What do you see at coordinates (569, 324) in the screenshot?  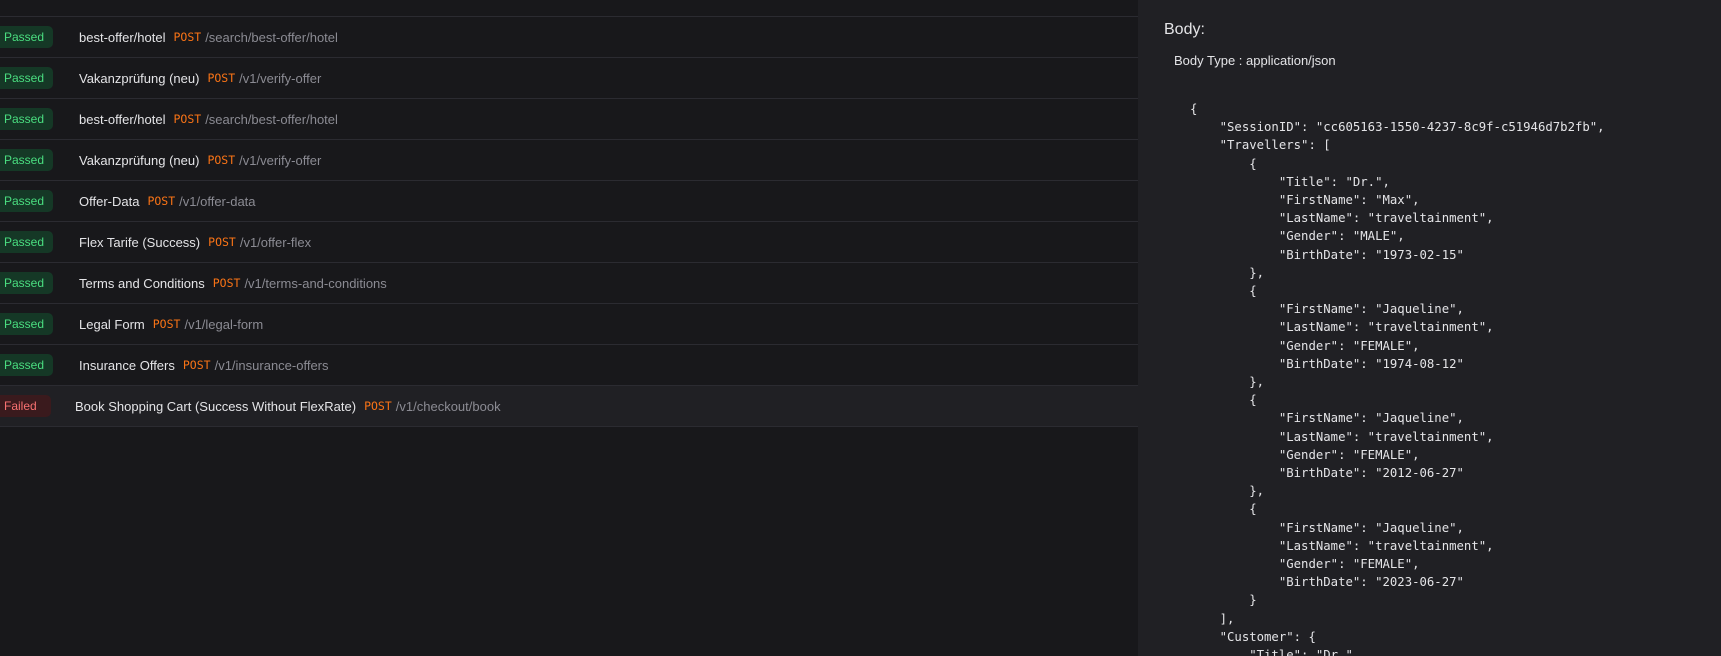 I see `request-row: Passed Legal Form POST /v1/legal-form` at bounding box center [569, 324].